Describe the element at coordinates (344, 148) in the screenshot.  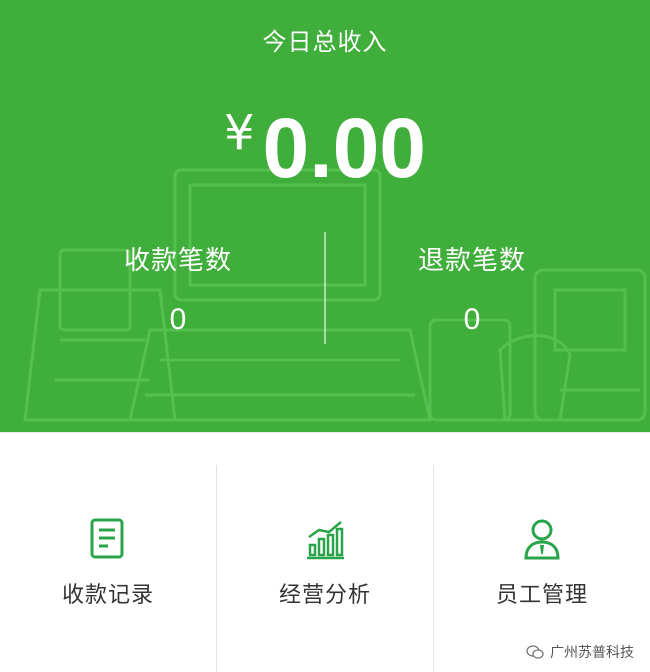
I see `amount-value: 0.00` at that location.